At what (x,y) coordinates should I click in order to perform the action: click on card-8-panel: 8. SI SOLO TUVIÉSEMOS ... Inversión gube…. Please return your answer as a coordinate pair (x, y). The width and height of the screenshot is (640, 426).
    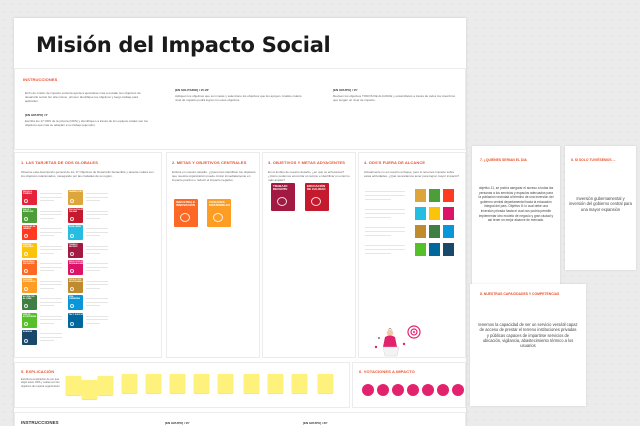
    Looking at the image, I should click on (600, 208).